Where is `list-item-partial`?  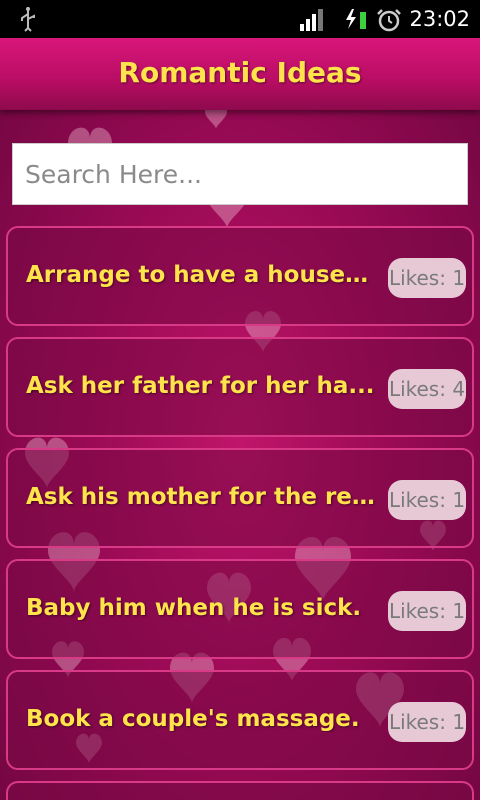
list-item-partial is located at coordinates (240, 790).